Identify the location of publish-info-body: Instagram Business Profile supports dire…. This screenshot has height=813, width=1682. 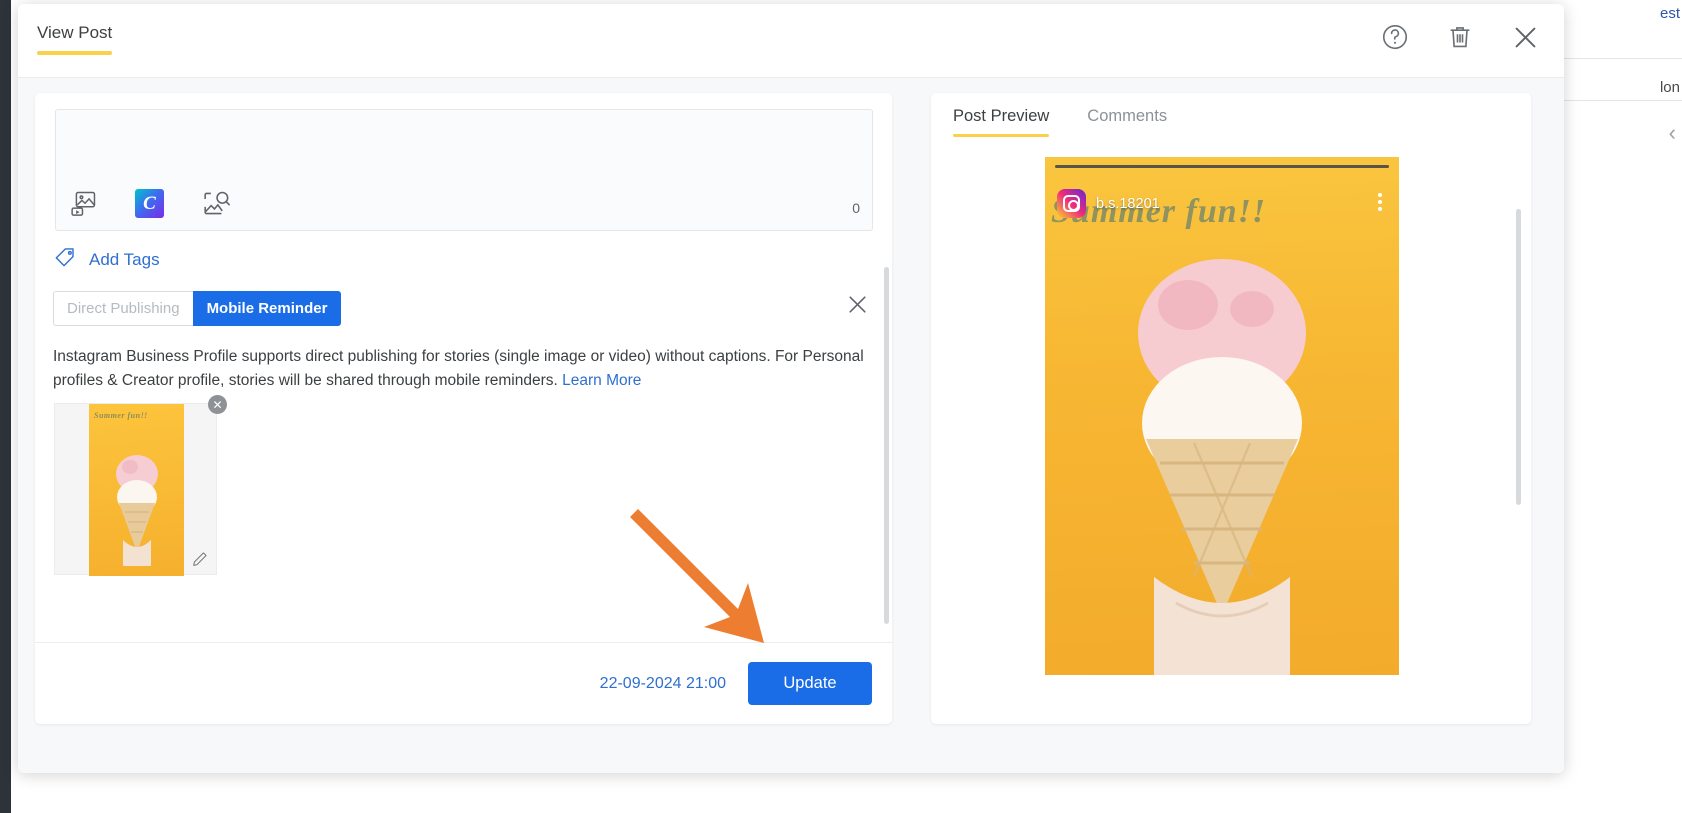
(458, 368).